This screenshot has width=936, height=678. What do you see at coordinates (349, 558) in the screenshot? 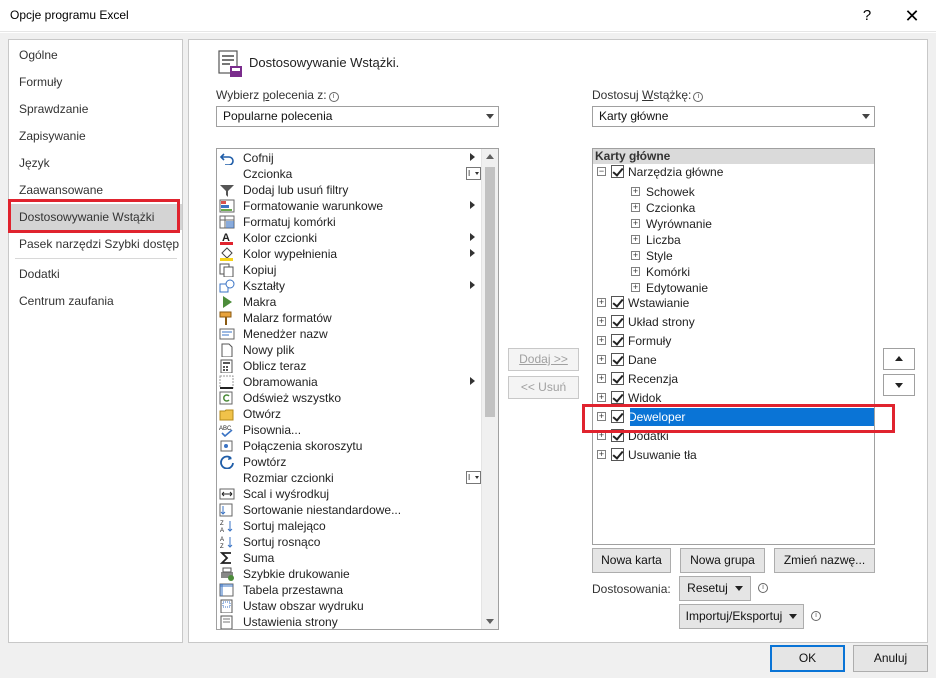
I see `command-item: Suma` at bounding box center [349, 558].